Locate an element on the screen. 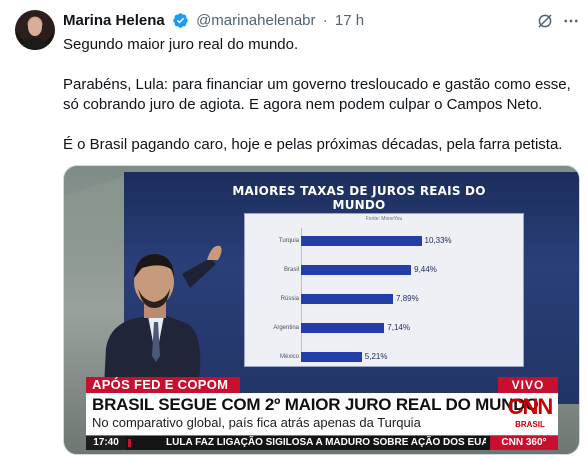  chart-bar-row: Argentina 7,14% is located at coordinates (384, 328).